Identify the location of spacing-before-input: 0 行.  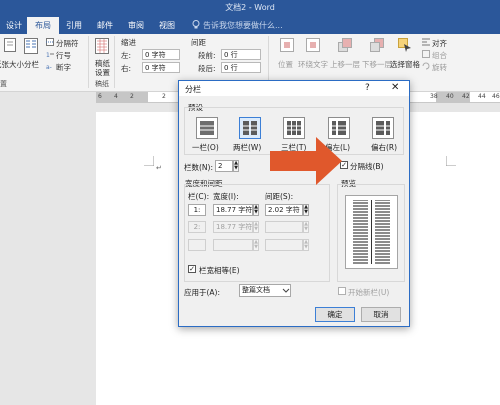
(241, 54).